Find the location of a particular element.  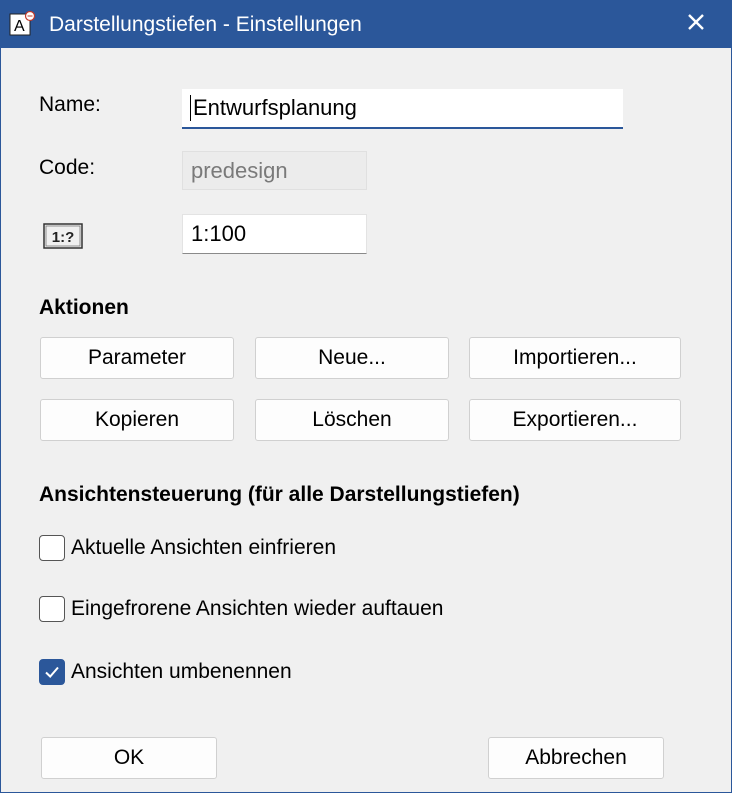

freeze-views-checkbox-row: Aktuelle Ansichten einfrieren is located at coordinates (187, 548).